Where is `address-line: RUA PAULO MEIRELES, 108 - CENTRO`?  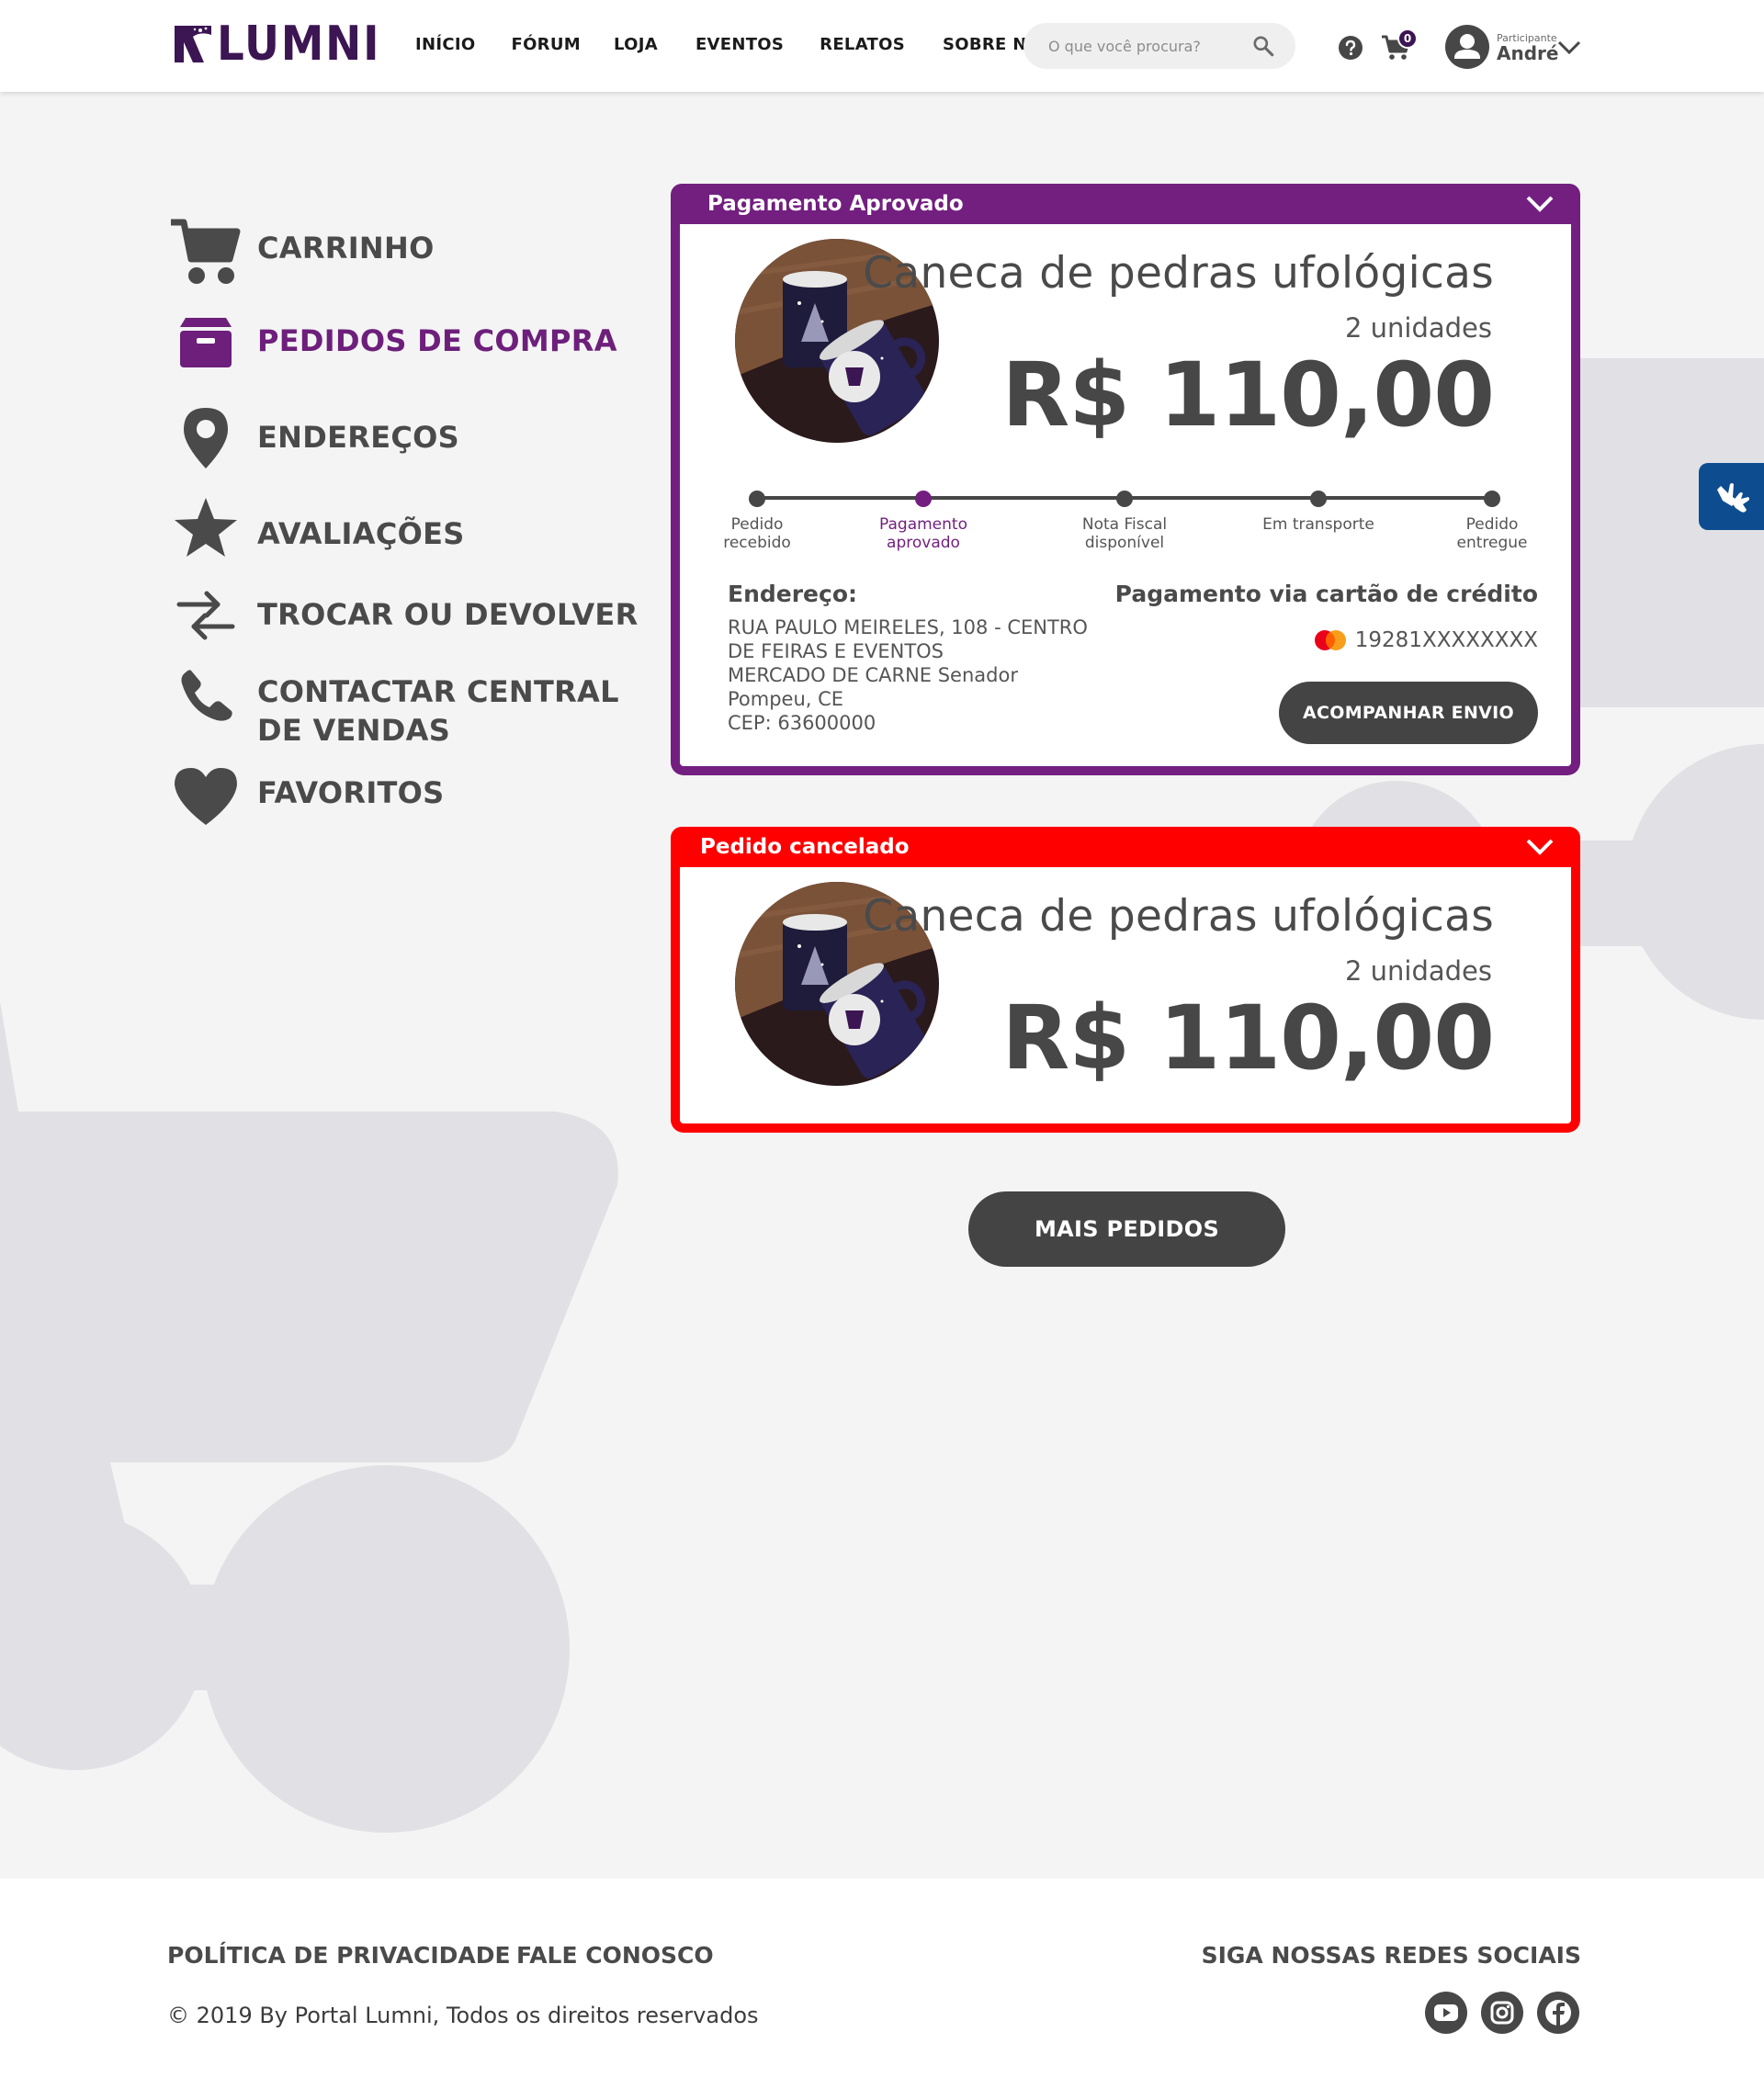 address-line: RUA PAULO MEIRELES, 108 - CENTRO is located at coordinates (908, 627).